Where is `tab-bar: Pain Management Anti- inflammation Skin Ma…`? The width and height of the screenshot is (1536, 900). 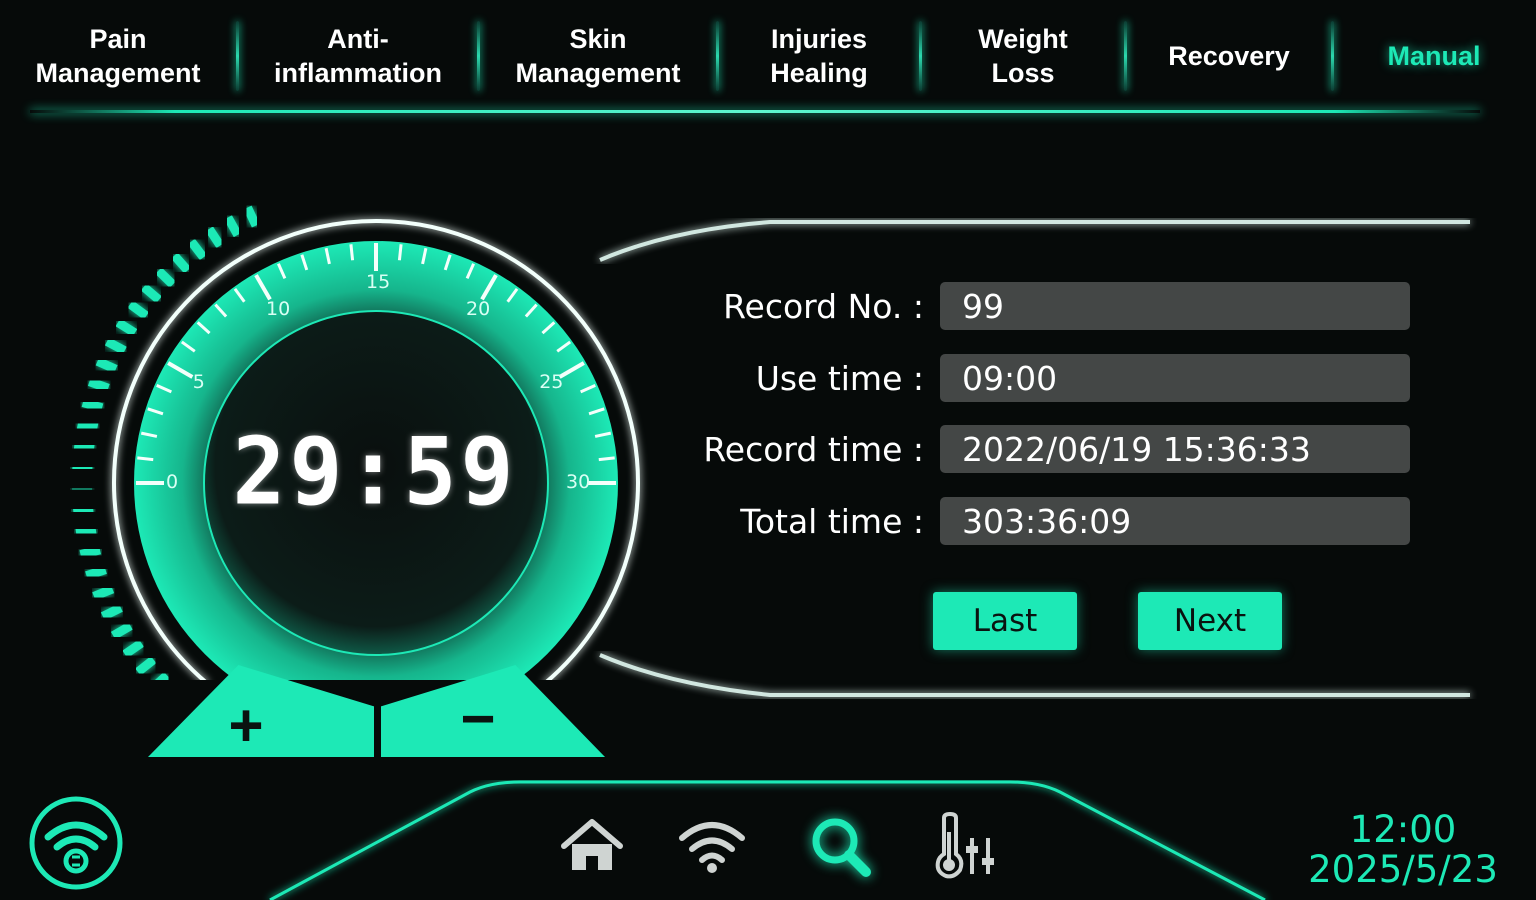
tab-bar: Pain Management Anti- inflammation Skin Ma… is located at coordinates (768, 56).